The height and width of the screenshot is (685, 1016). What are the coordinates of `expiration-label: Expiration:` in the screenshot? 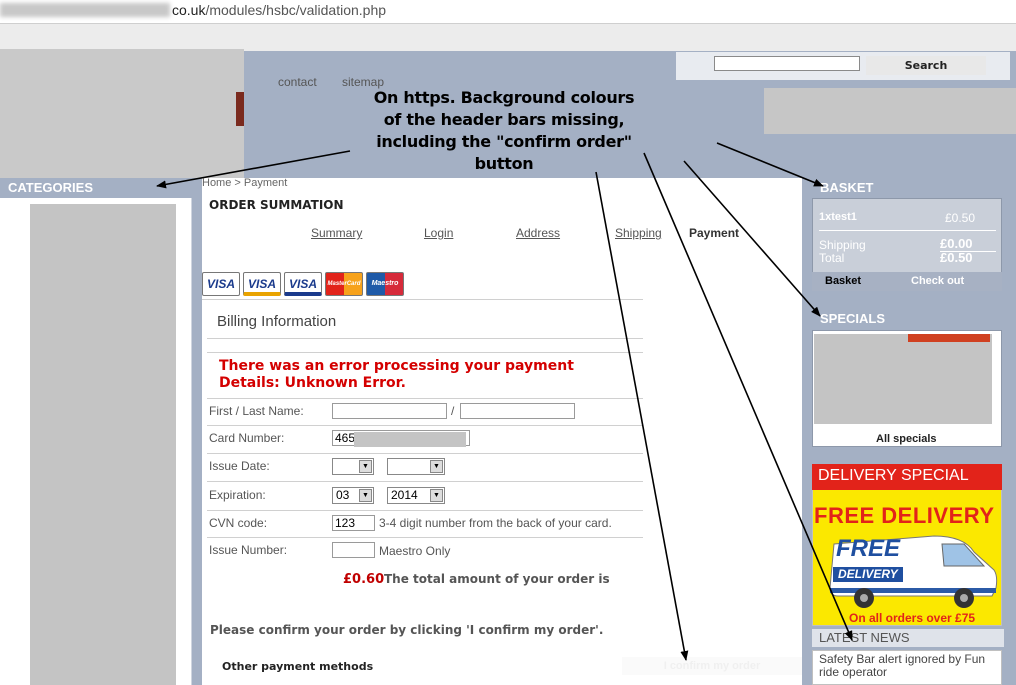 It's located at (237, 495).